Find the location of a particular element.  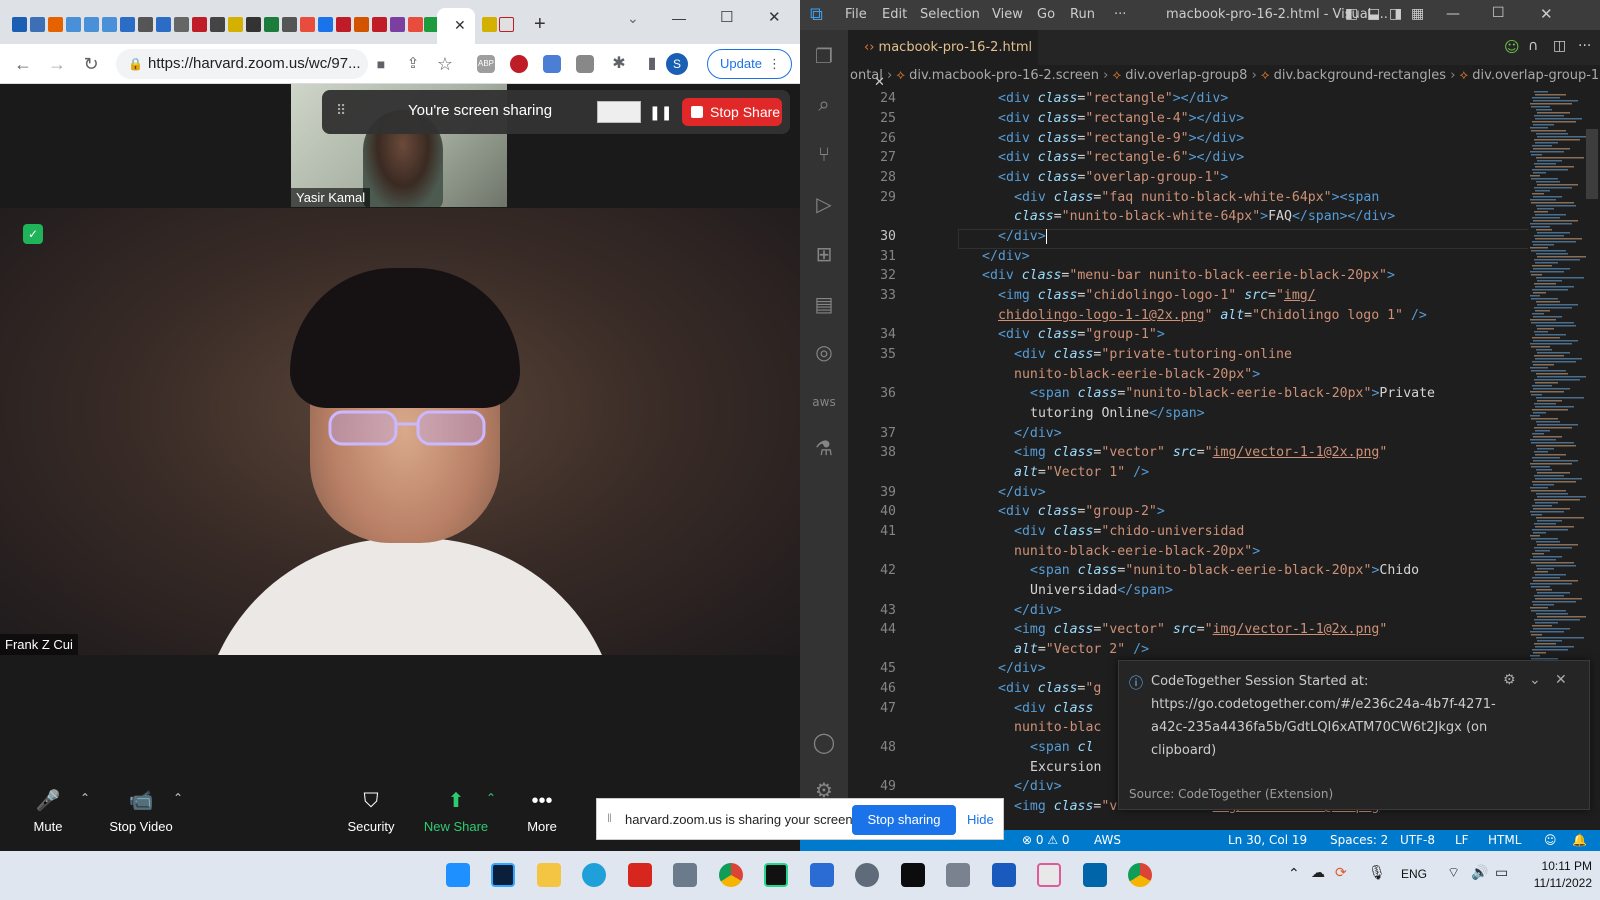

toast-collapse-icon: ⌄ is located at coordinates (1535, 680).